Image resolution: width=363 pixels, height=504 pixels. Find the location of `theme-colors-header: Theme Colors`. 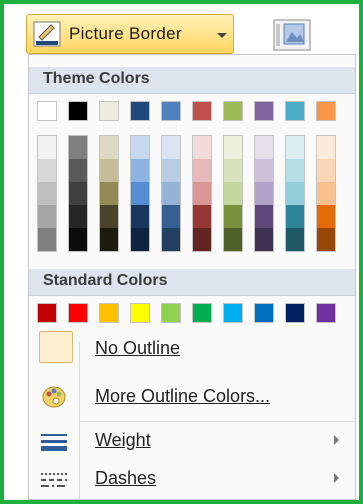

theme-colors-header: Theme Colors is located at coordinates (192, 80).